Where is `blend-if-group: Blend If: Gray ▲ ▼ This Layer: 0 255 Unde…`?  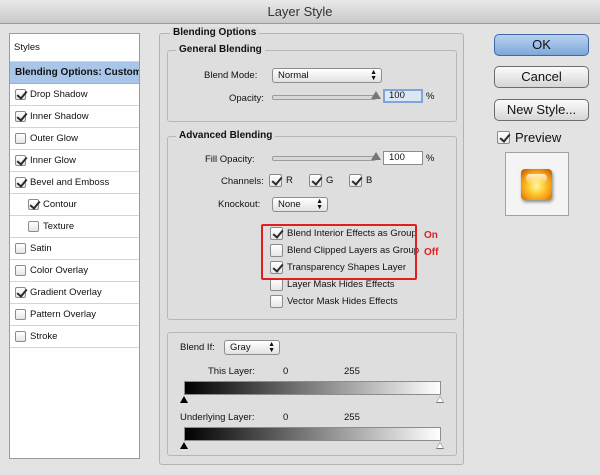 blend-if-group: Blend If: Gray ▲ ▼ This Layer: 0 255 Unde… is located at coordinates (312, 394).